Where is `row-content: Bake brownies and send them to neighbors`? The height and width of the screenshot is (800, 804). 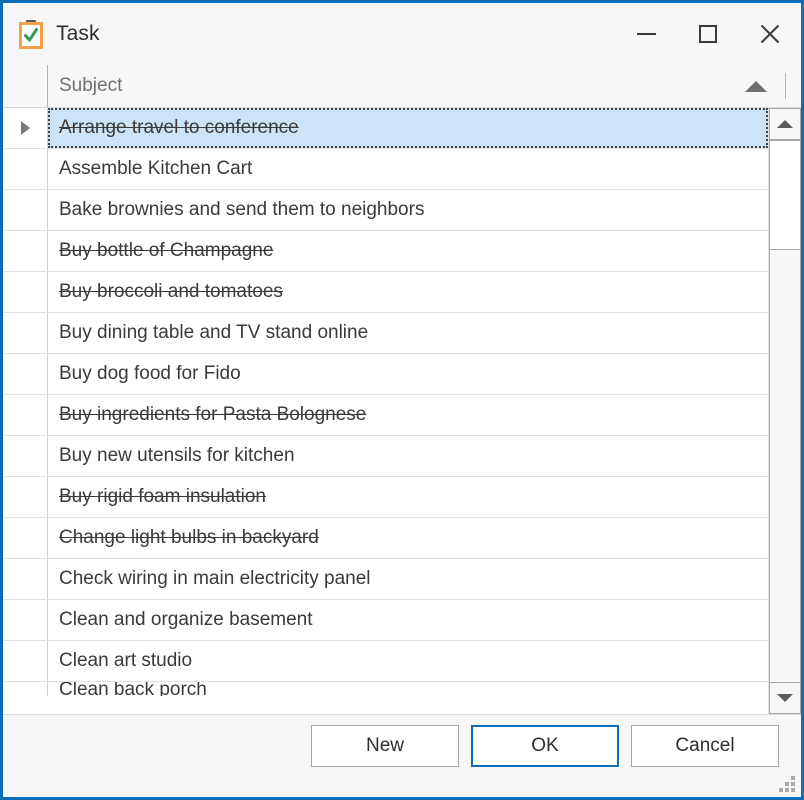
row-content: Bake brownies and send them to neighbors is located at coordinates (408, 210).